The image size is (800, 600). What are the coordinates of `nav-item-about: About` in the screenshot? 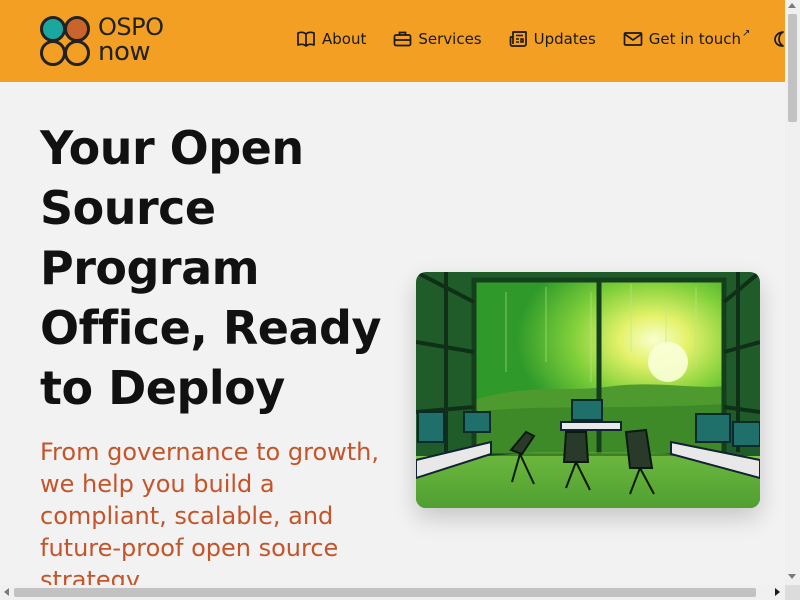 It's located at (331, 39).